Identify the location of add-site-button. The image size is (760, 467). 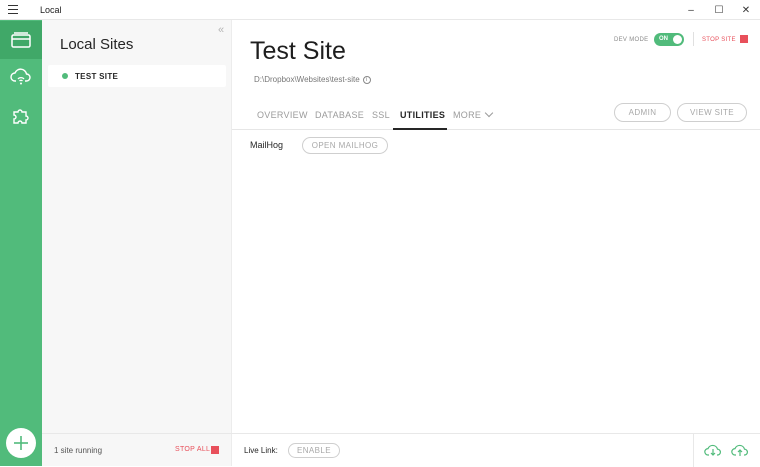
(21, 443).